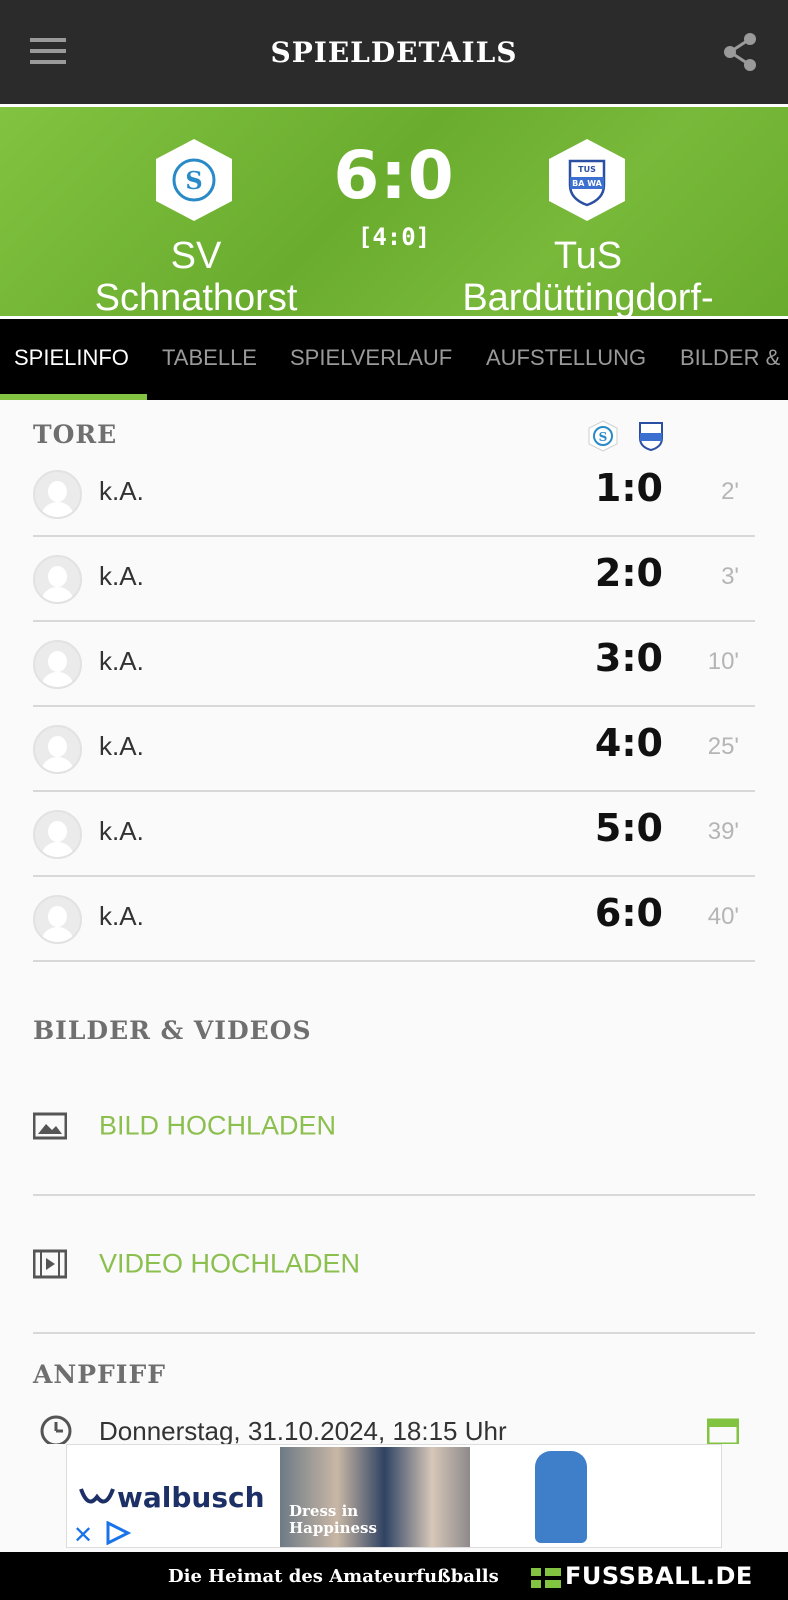 This screenshot has width=788, height=1600. I want to click on kickoff-section-title: ANPFIFF, so click(99, 1374).